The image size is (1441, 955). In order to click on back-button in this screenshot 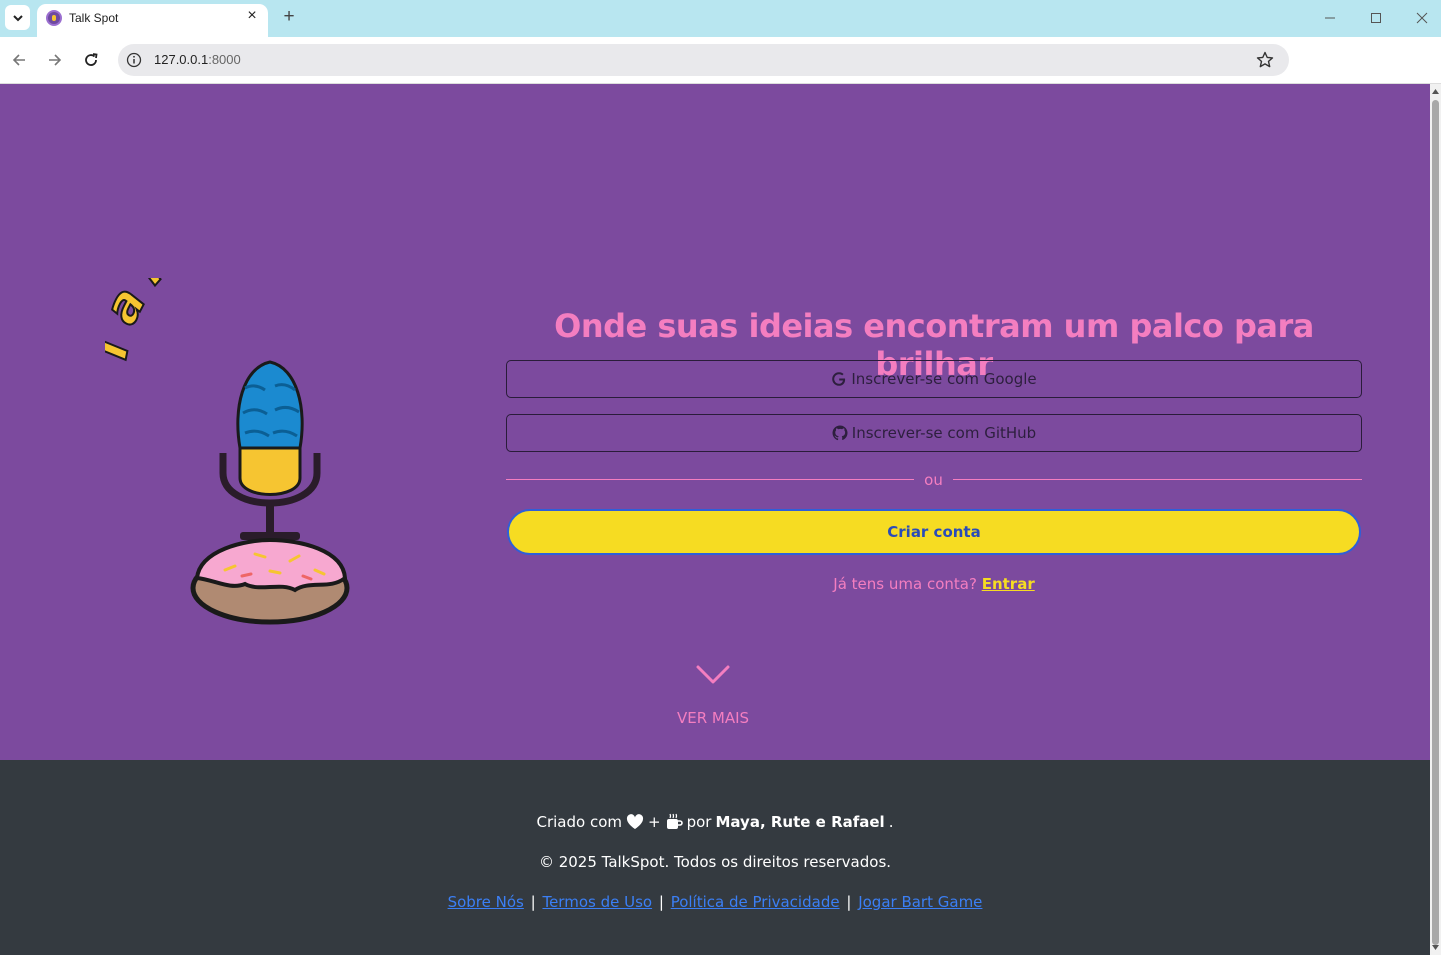, I will do `click(19, 60)`.